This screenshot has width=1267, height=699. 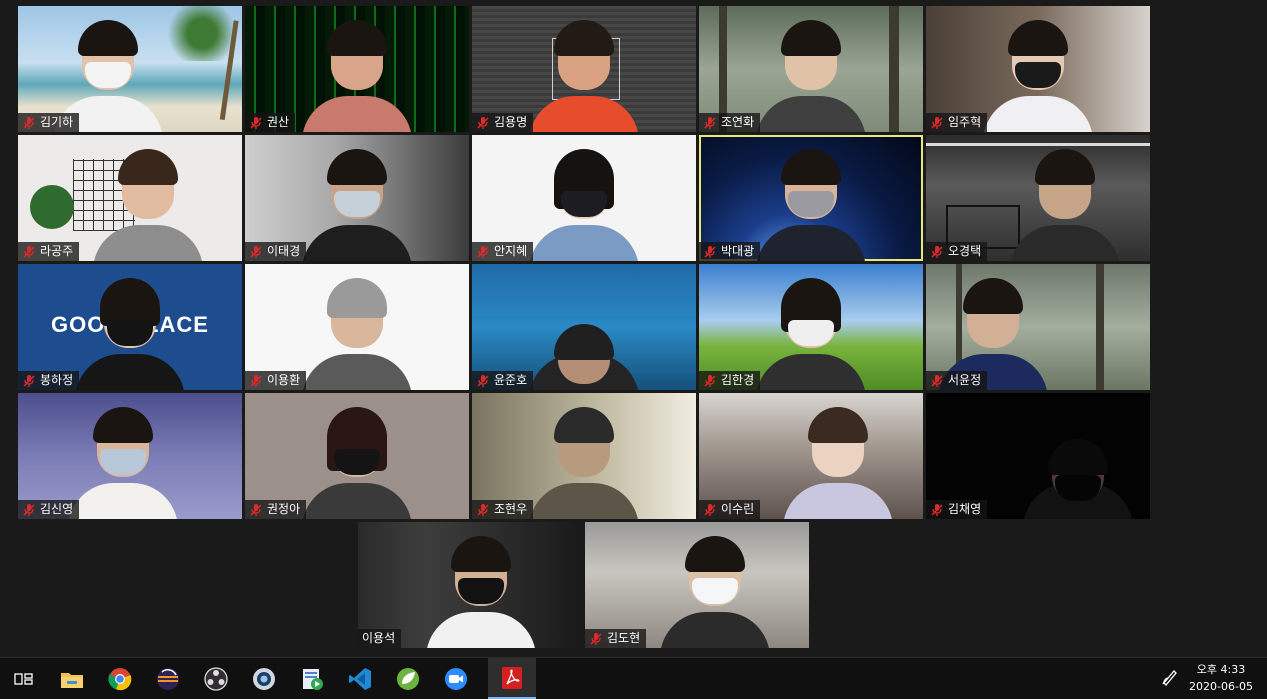 I want to click on system-clock: 오후 4:33 2020-06-05, so click(x=1221, y=678).